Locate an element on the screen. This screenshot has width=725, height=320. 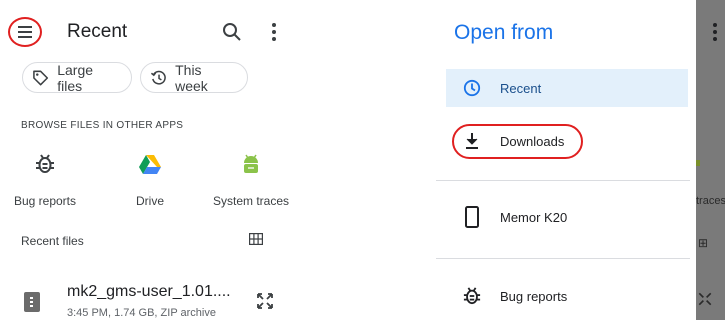
ghost-android-icon is located at coordinates (698, 163).